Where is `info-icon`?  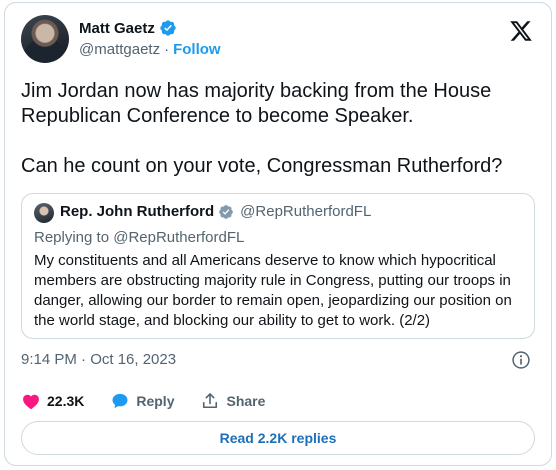
info-icon is located at coordinates (521, 360).